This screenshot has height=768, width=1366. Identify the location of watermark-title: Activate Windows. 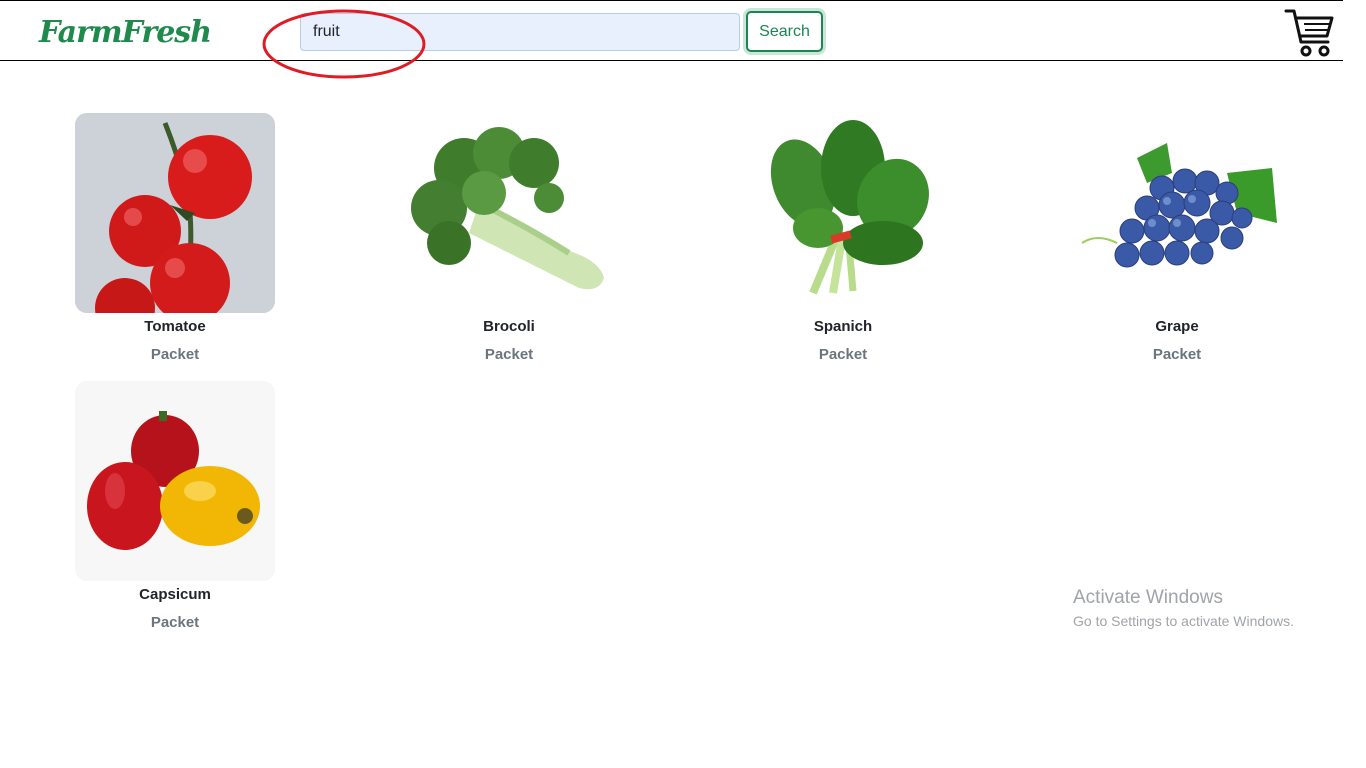
(1148, 597).